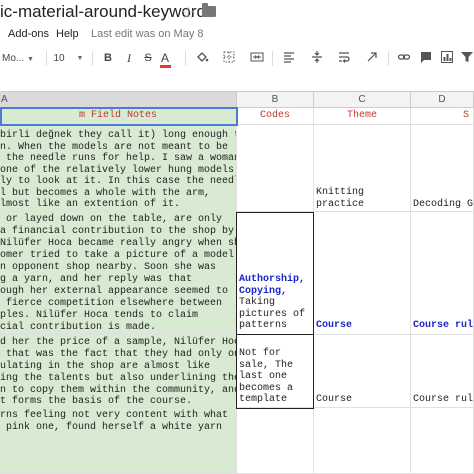  I want to click on cell-text: cial contribution is made., so click(78, 327).